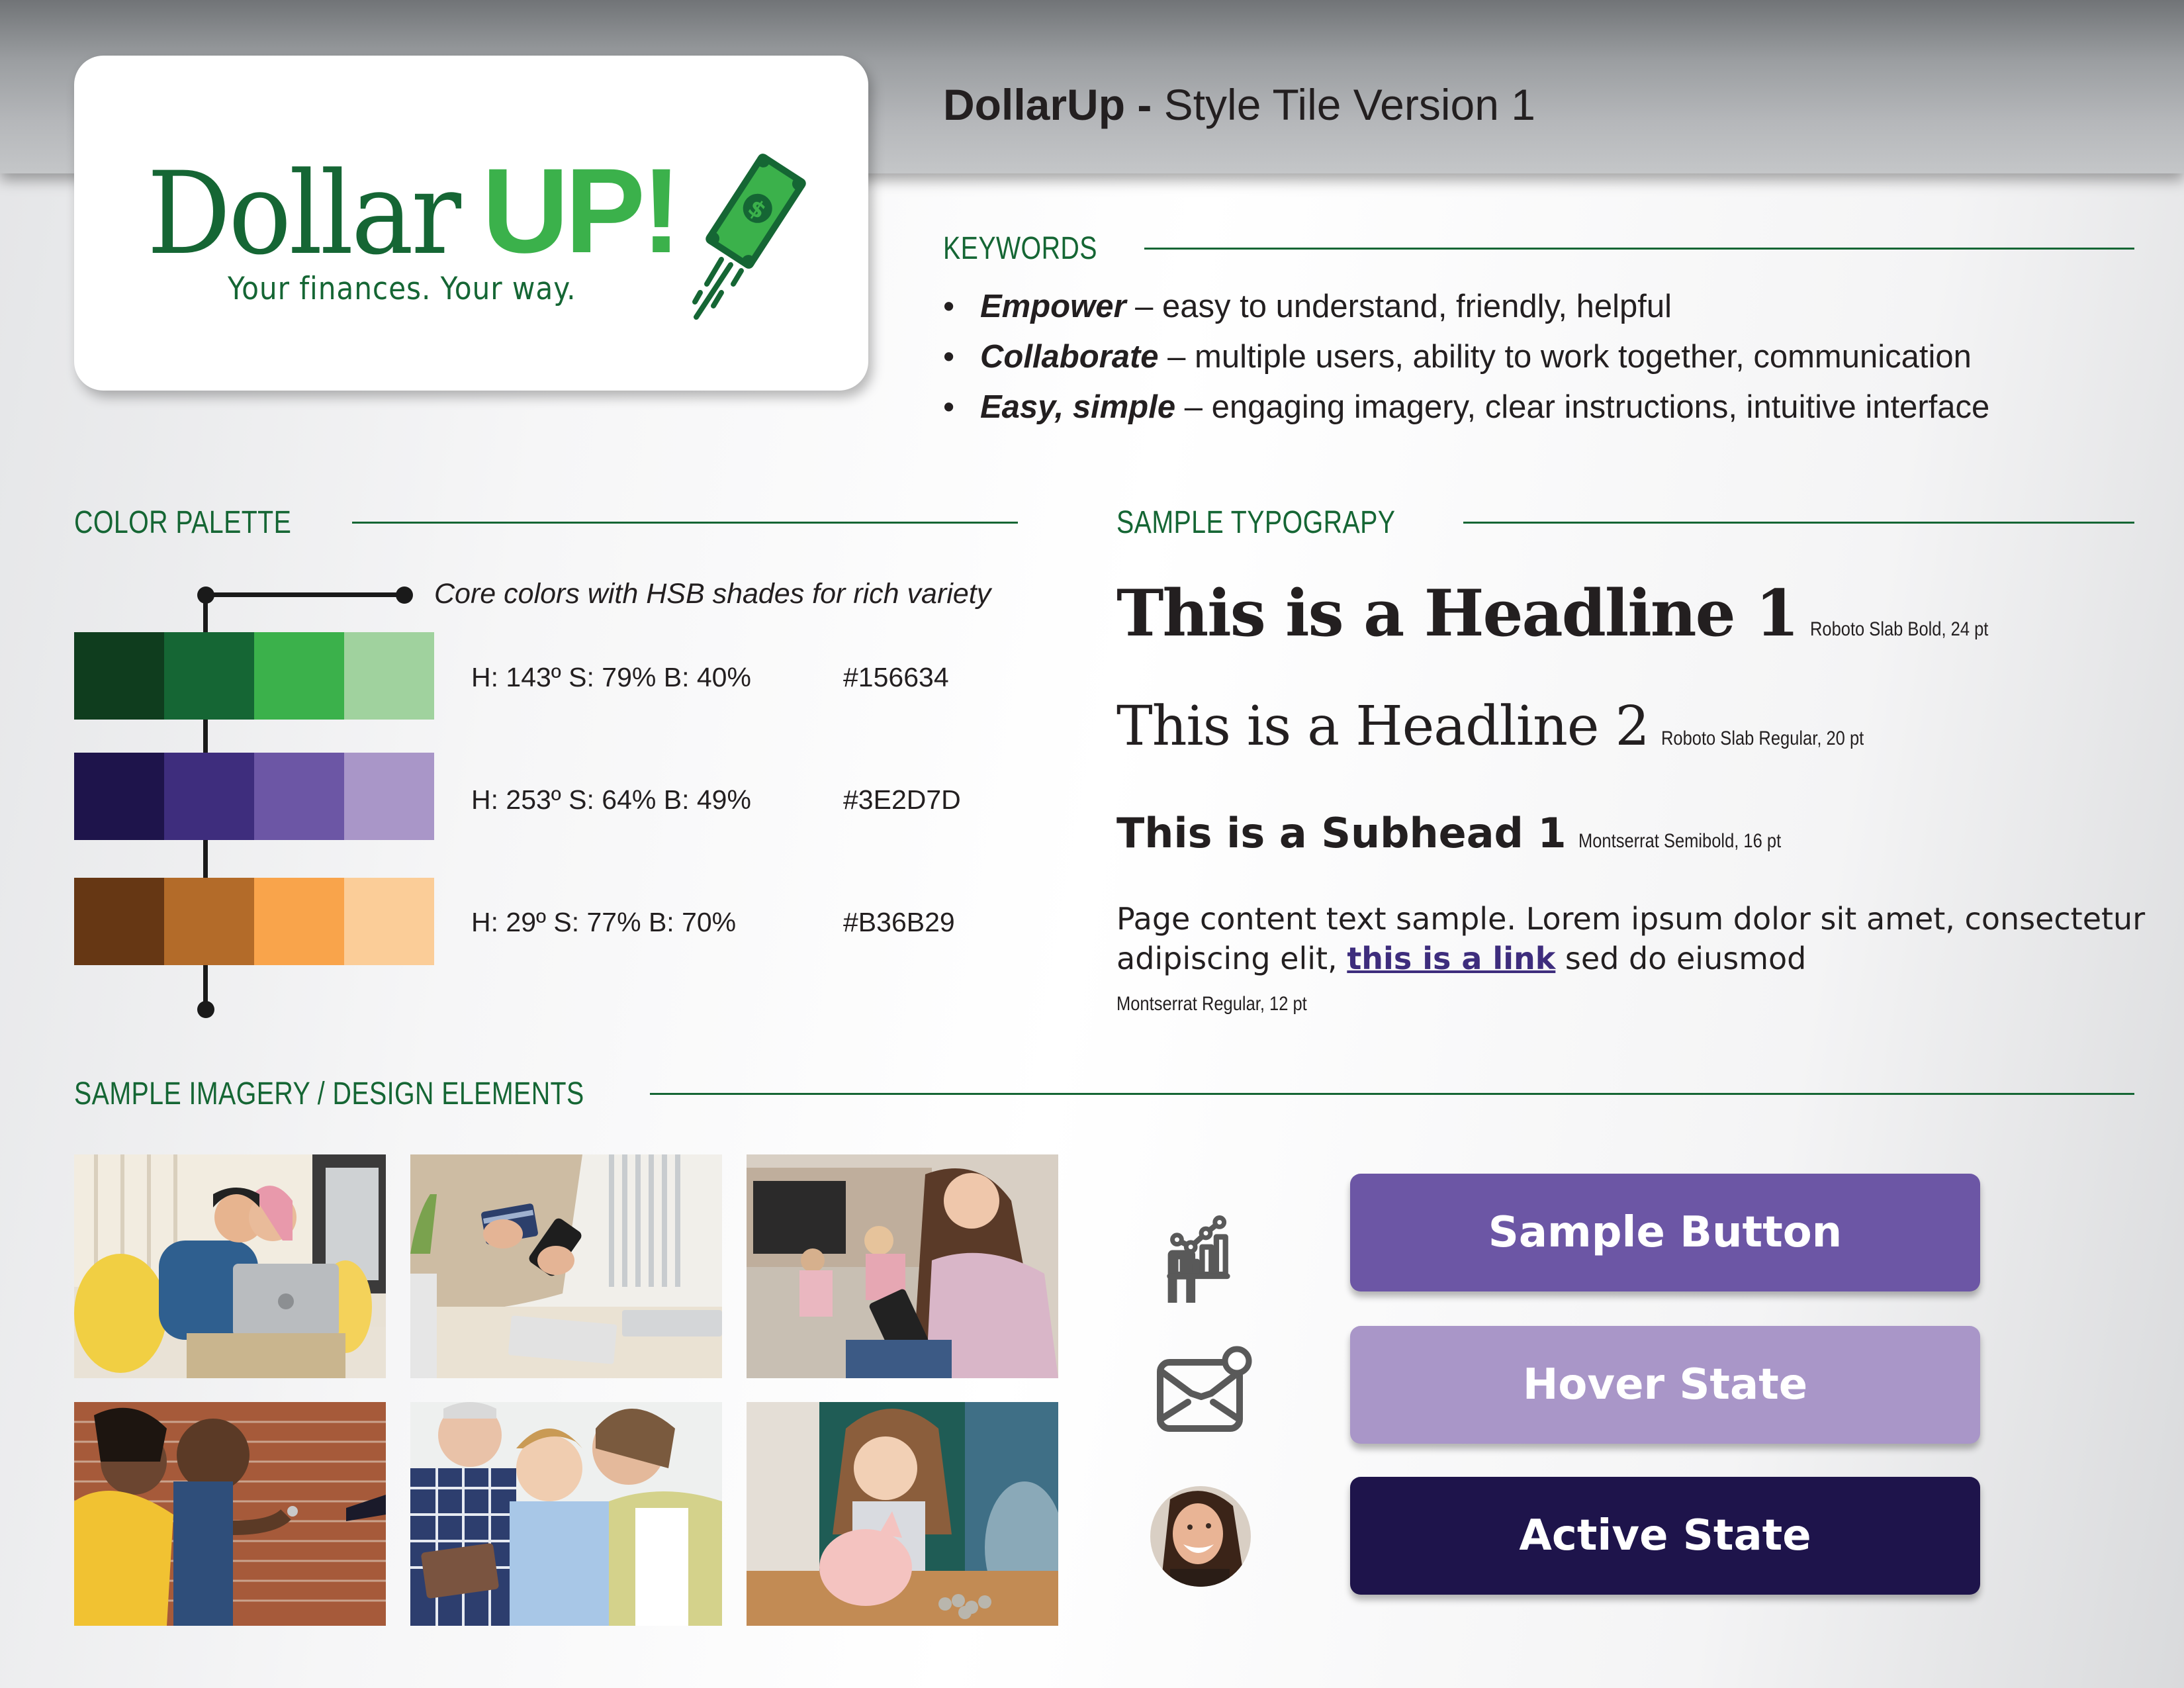 The image size is (2184, 1688). I want to click on swatch-row-green, so click(254, 676).